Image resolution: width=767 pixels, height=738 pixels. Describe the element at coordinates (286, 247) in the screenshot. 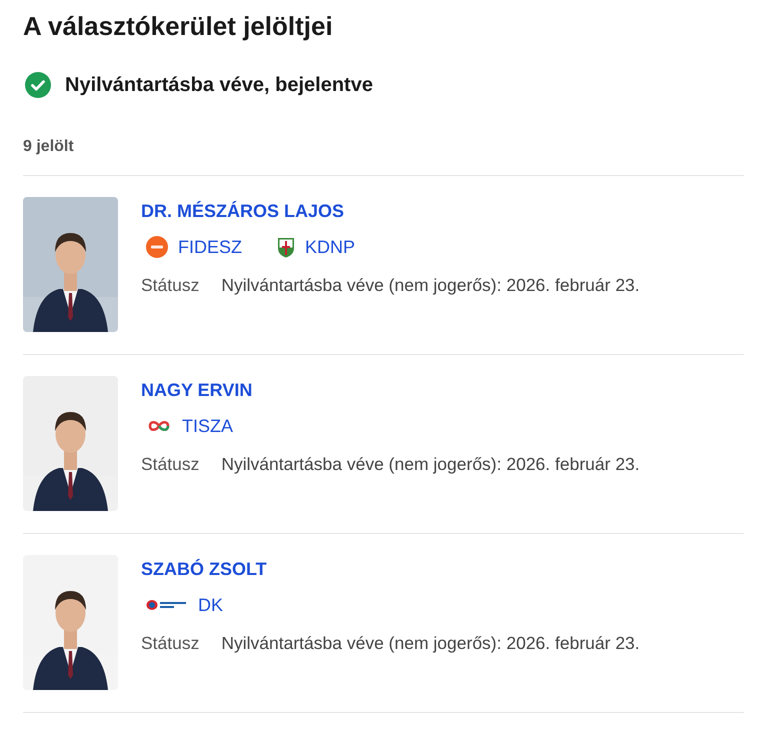

I see `shield-logo-icon` at that location.